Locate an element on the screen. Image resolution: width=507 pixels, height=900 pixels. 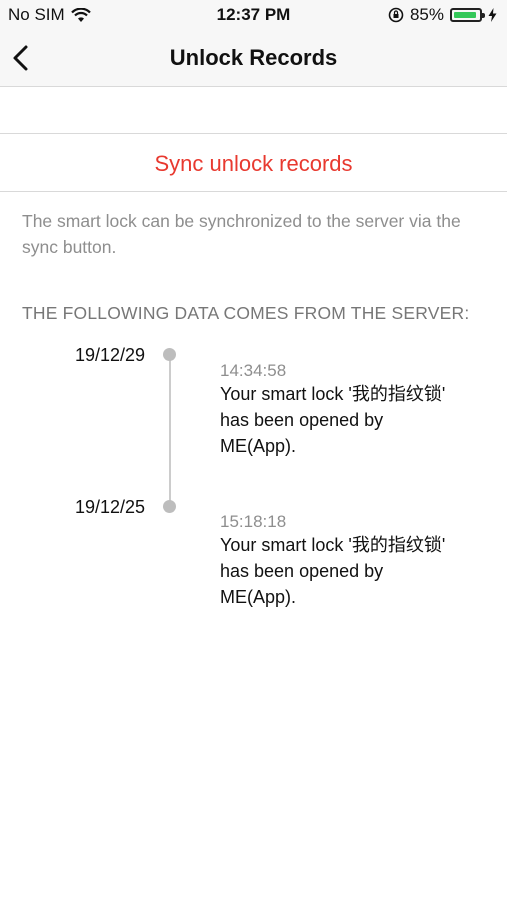
battery-percent: 85% is located at coordinates (426, 14).